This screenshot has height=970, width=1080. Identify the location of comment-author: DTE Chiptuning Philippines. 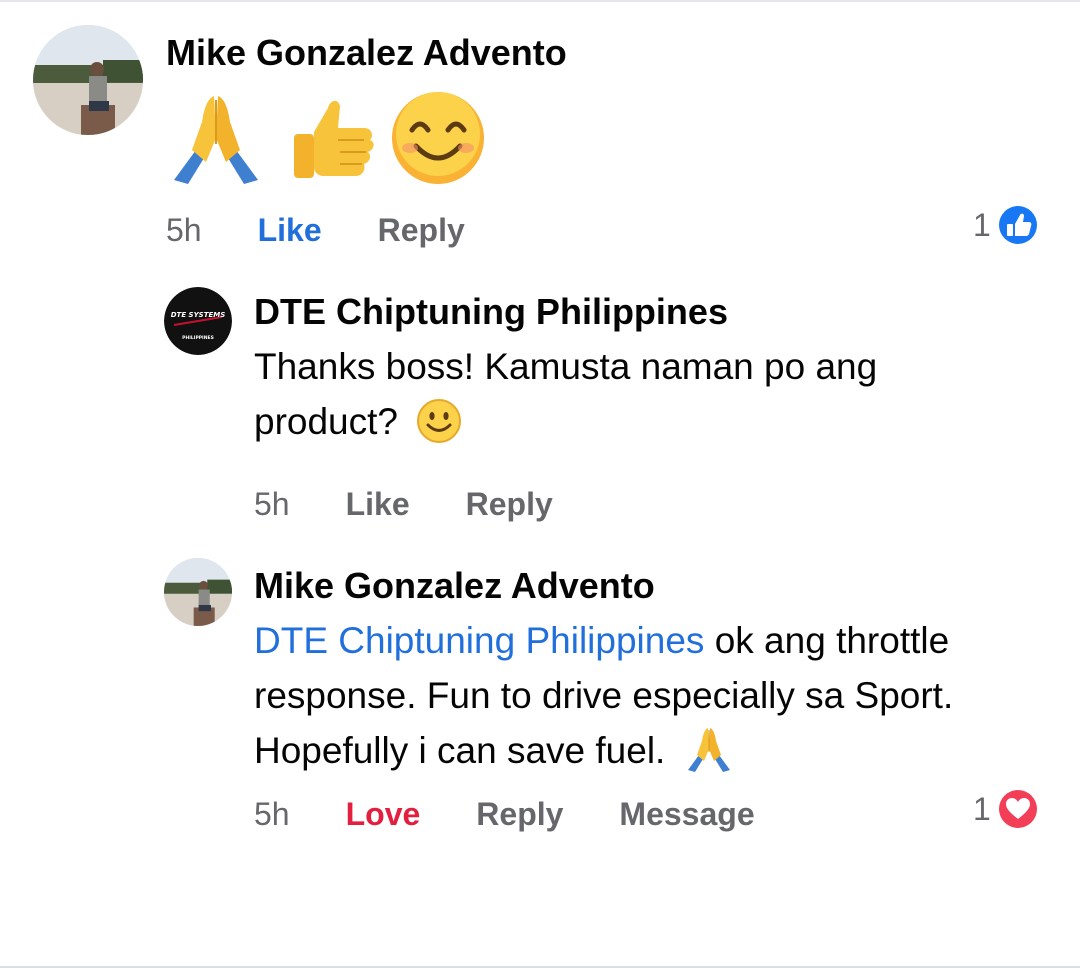
(491, 312).